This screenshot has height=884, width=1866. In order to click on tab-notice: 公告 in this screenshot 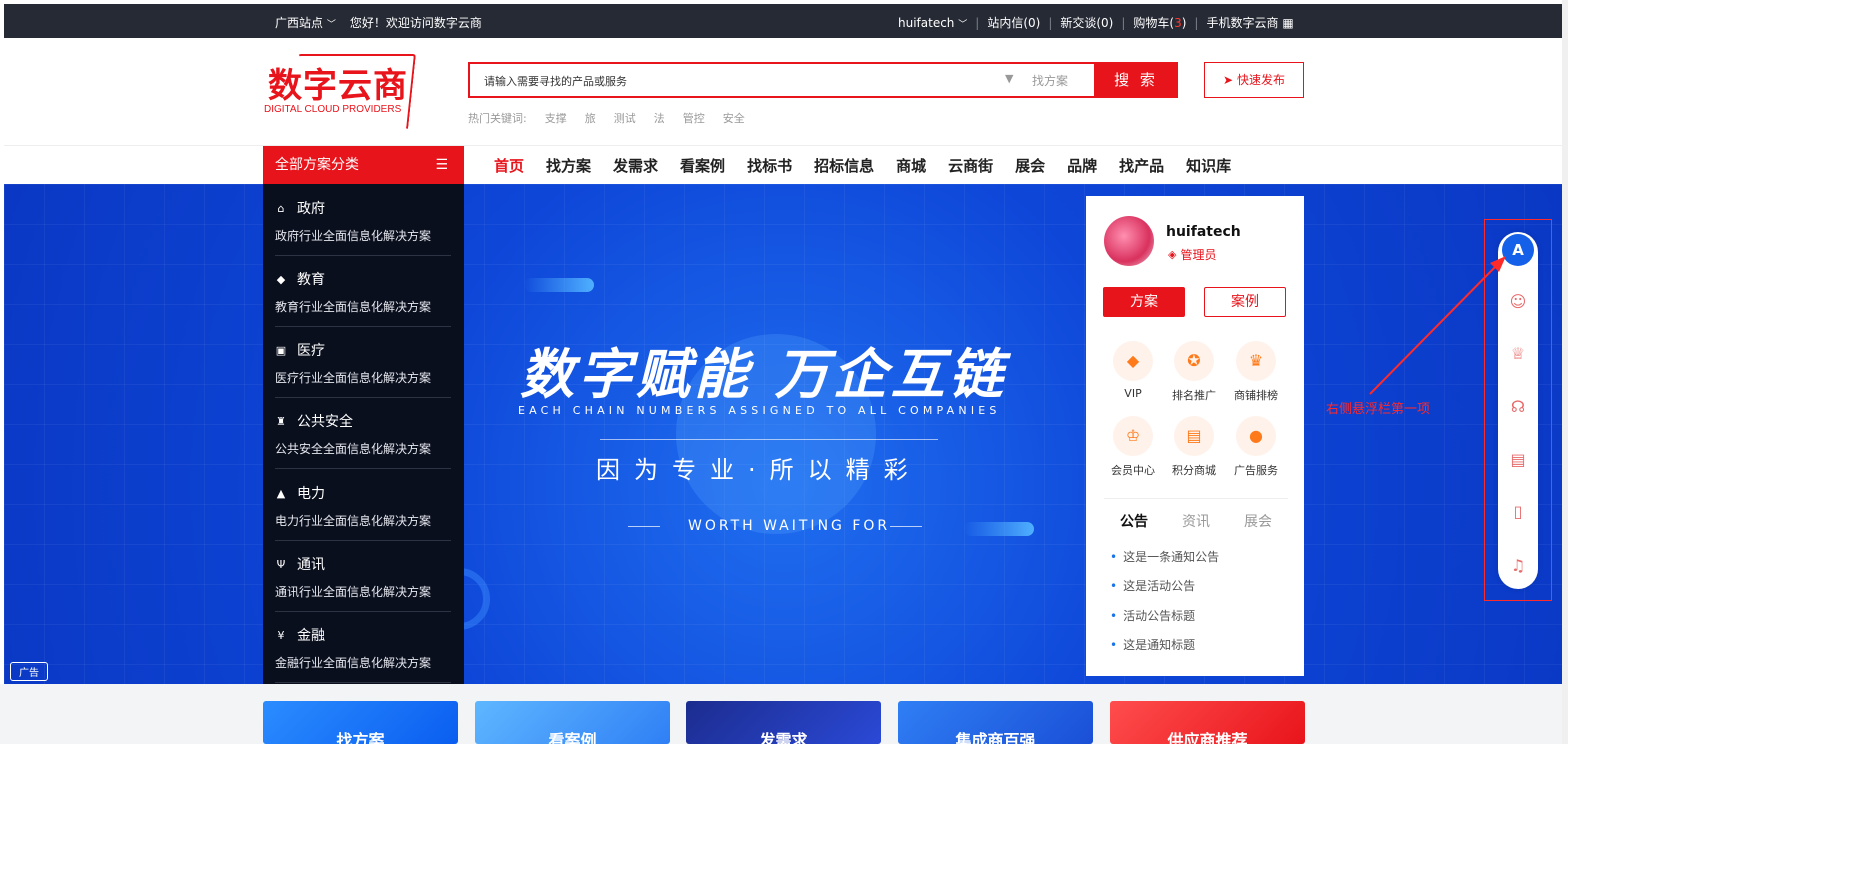, I will do `click(1134, 520)`.